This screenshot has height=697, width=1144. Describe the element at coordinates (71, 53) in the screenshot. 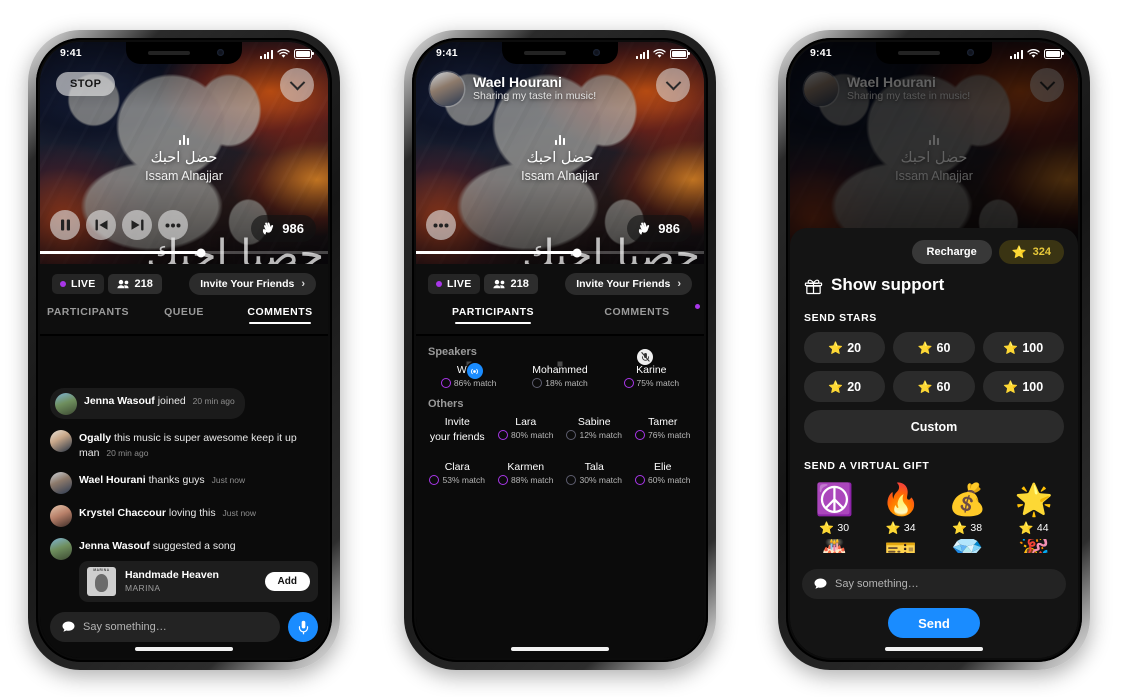

I see `status-time: 9:41` at that location.